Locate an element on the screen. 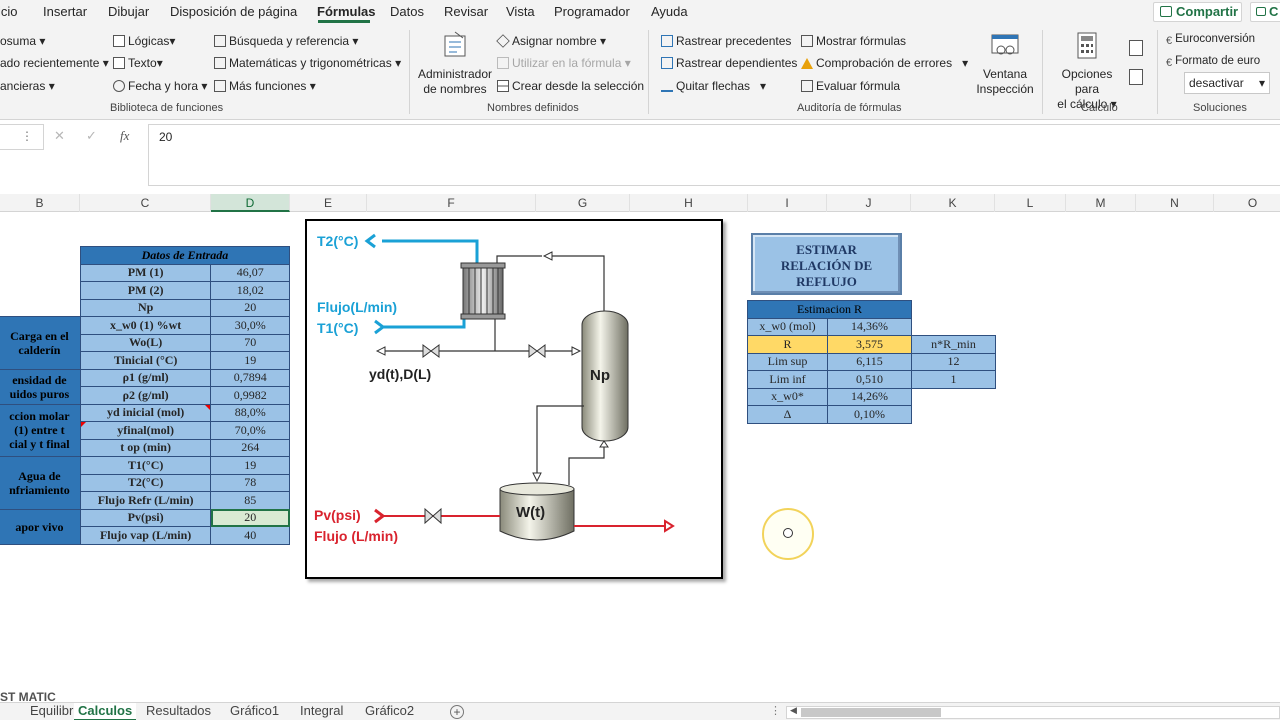 Image resolution: width=1280 pixels, height=720 pixels. euro-format-button: € Formato de euro is located at coordinates (1213, 61).